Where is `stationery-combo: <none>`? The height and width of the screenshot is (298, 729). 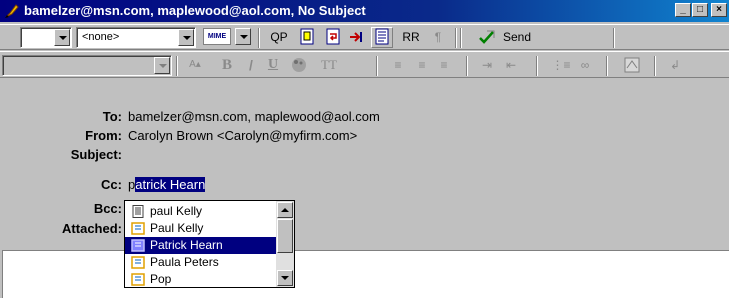
stationery-combo: <none> is located at coordinates (136, 37).